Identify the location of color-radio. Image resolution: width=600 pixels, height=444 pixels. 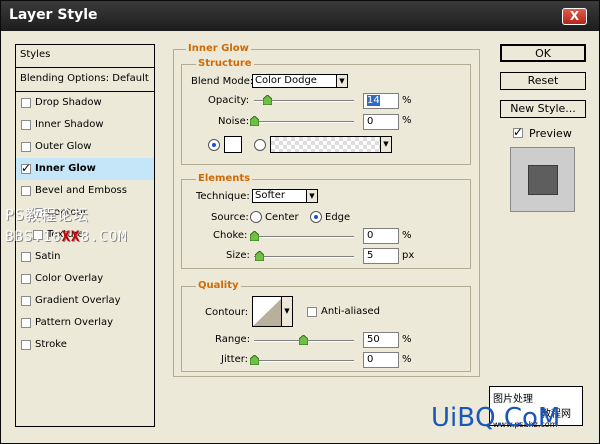
(214, 145).